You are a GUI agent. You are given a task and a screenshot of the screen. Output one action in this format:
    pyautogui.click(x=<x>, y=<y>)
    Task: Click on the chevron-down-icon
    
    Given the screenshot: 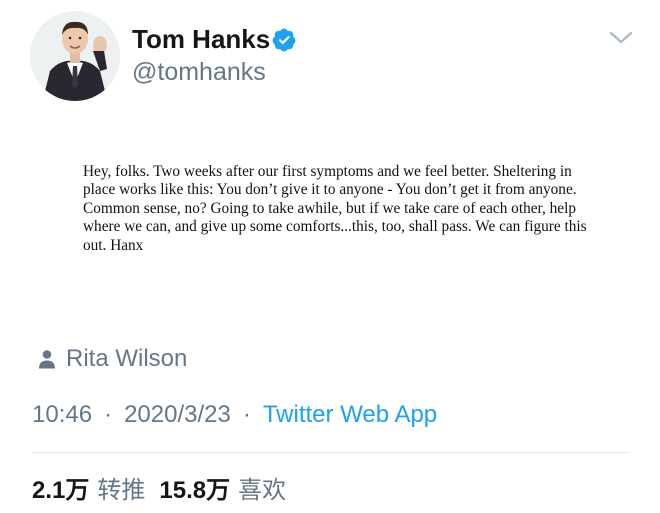 What is the action you would take?
    pyautogui.click(x=621, y=38)
    